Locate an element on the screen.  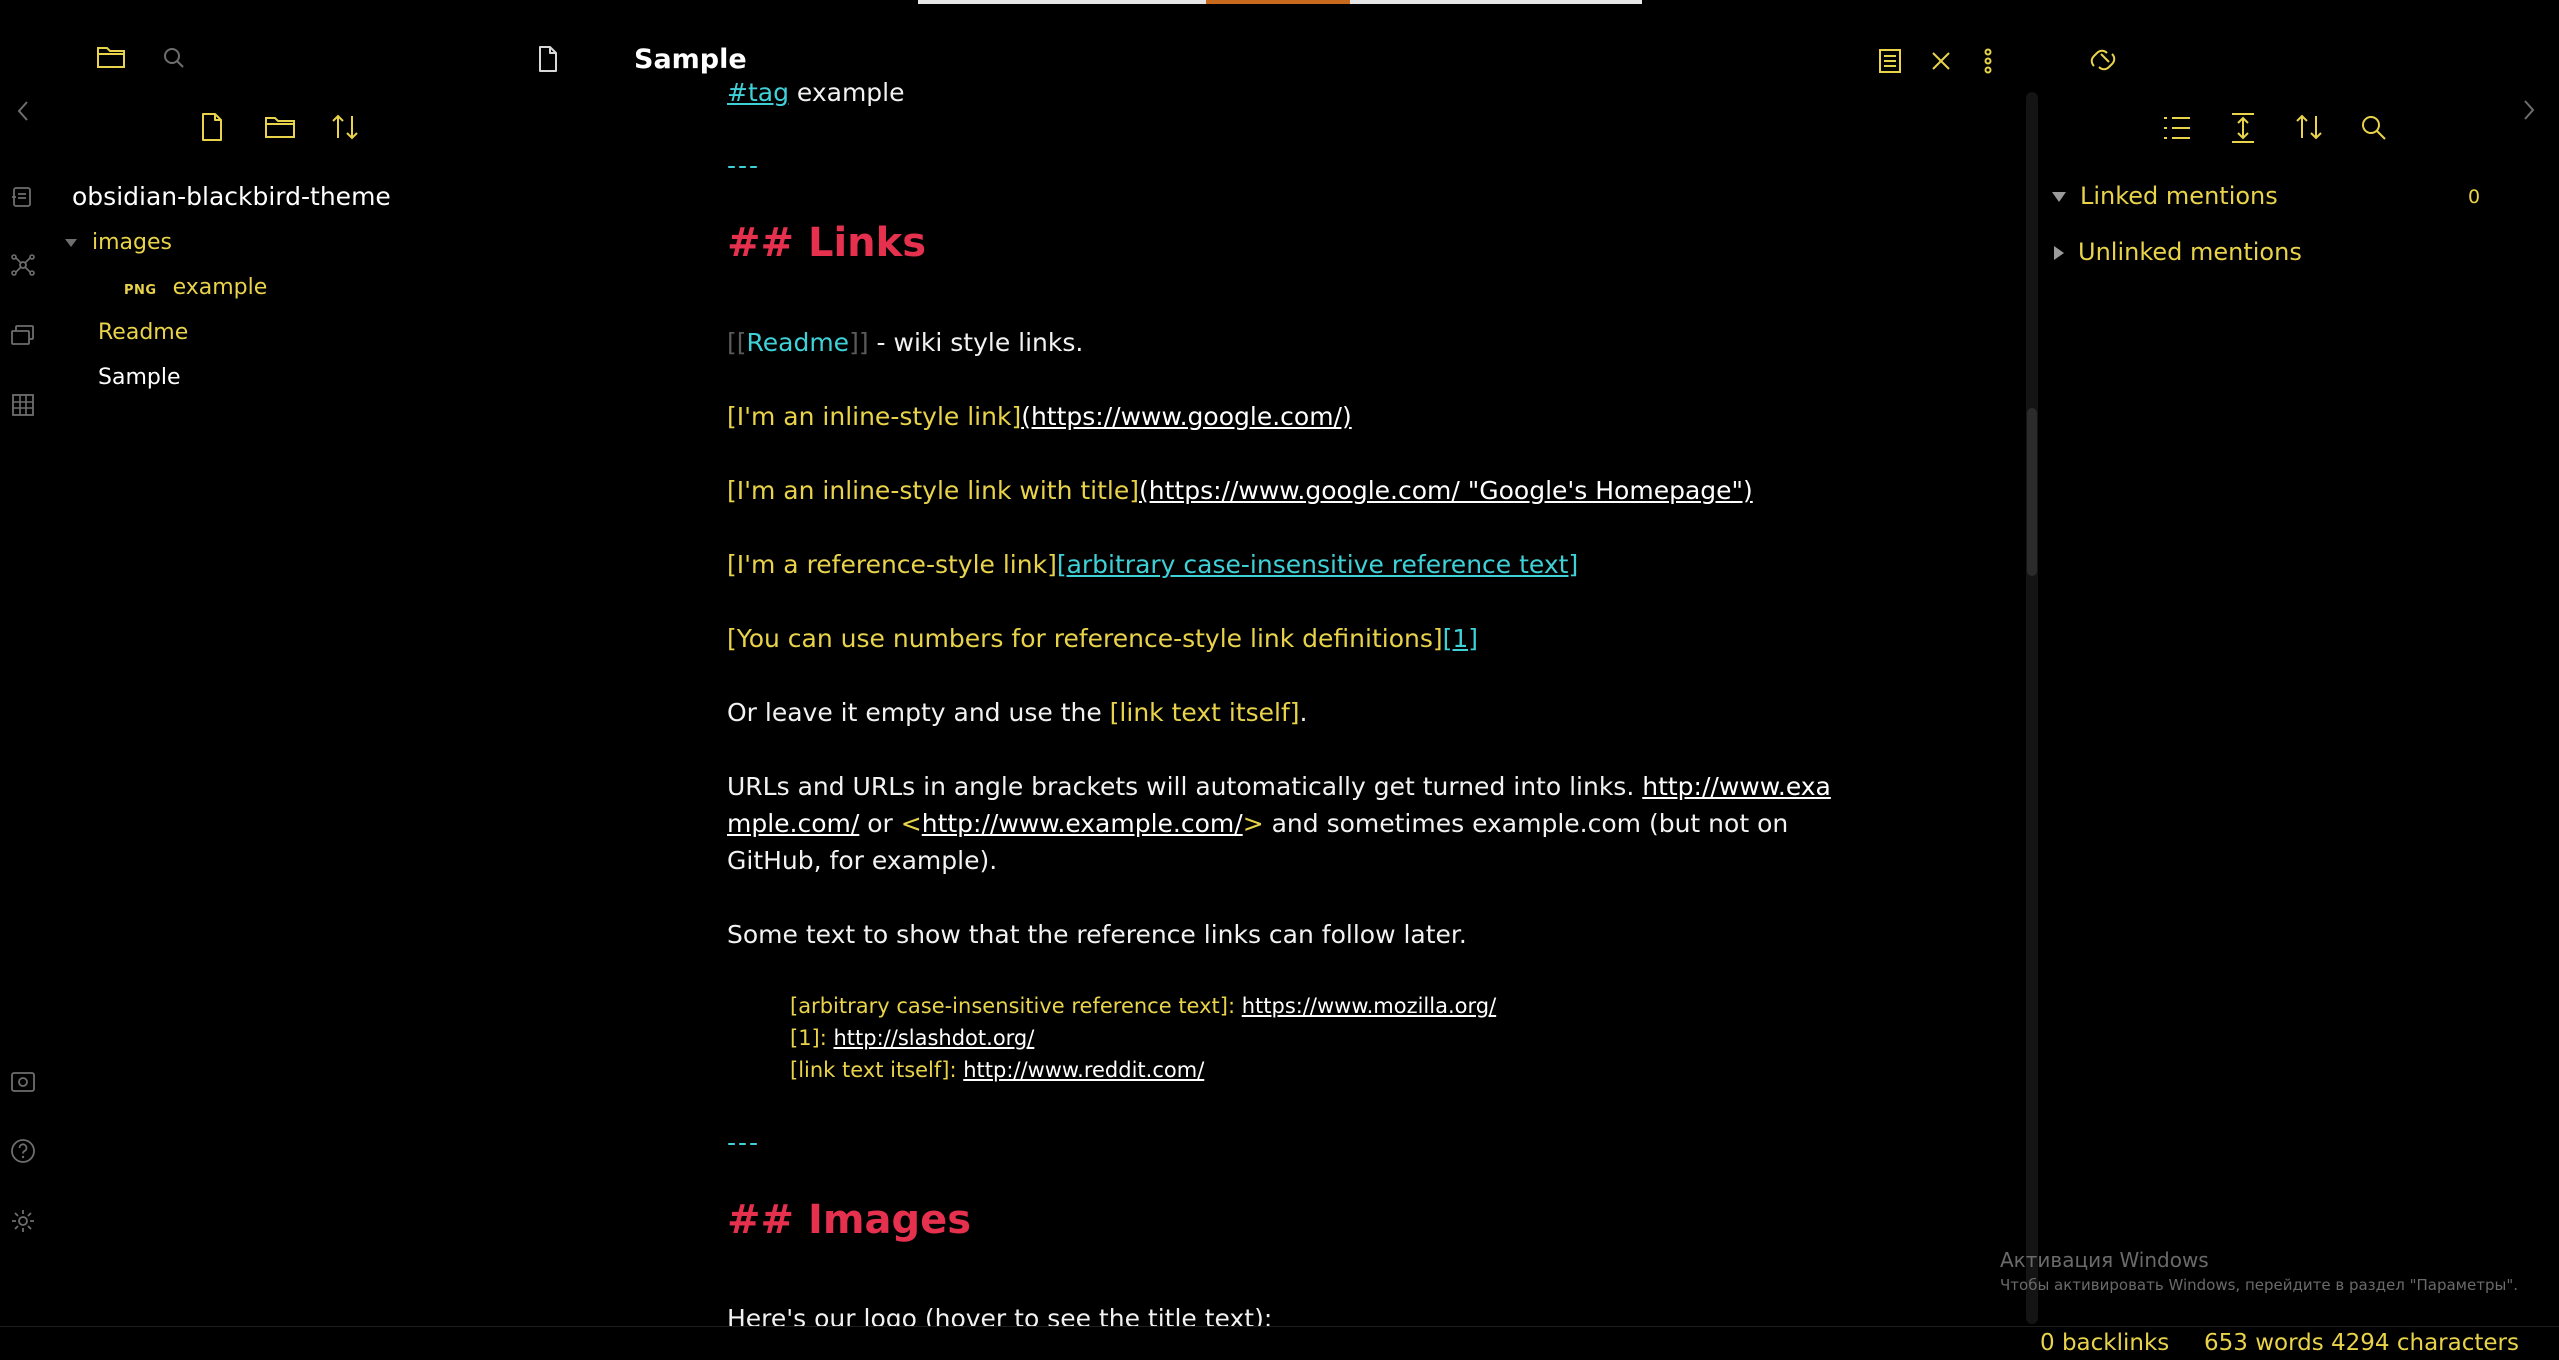
reference-url: https://www.mozilla.org/ is located at coordinates (1369, 1006).